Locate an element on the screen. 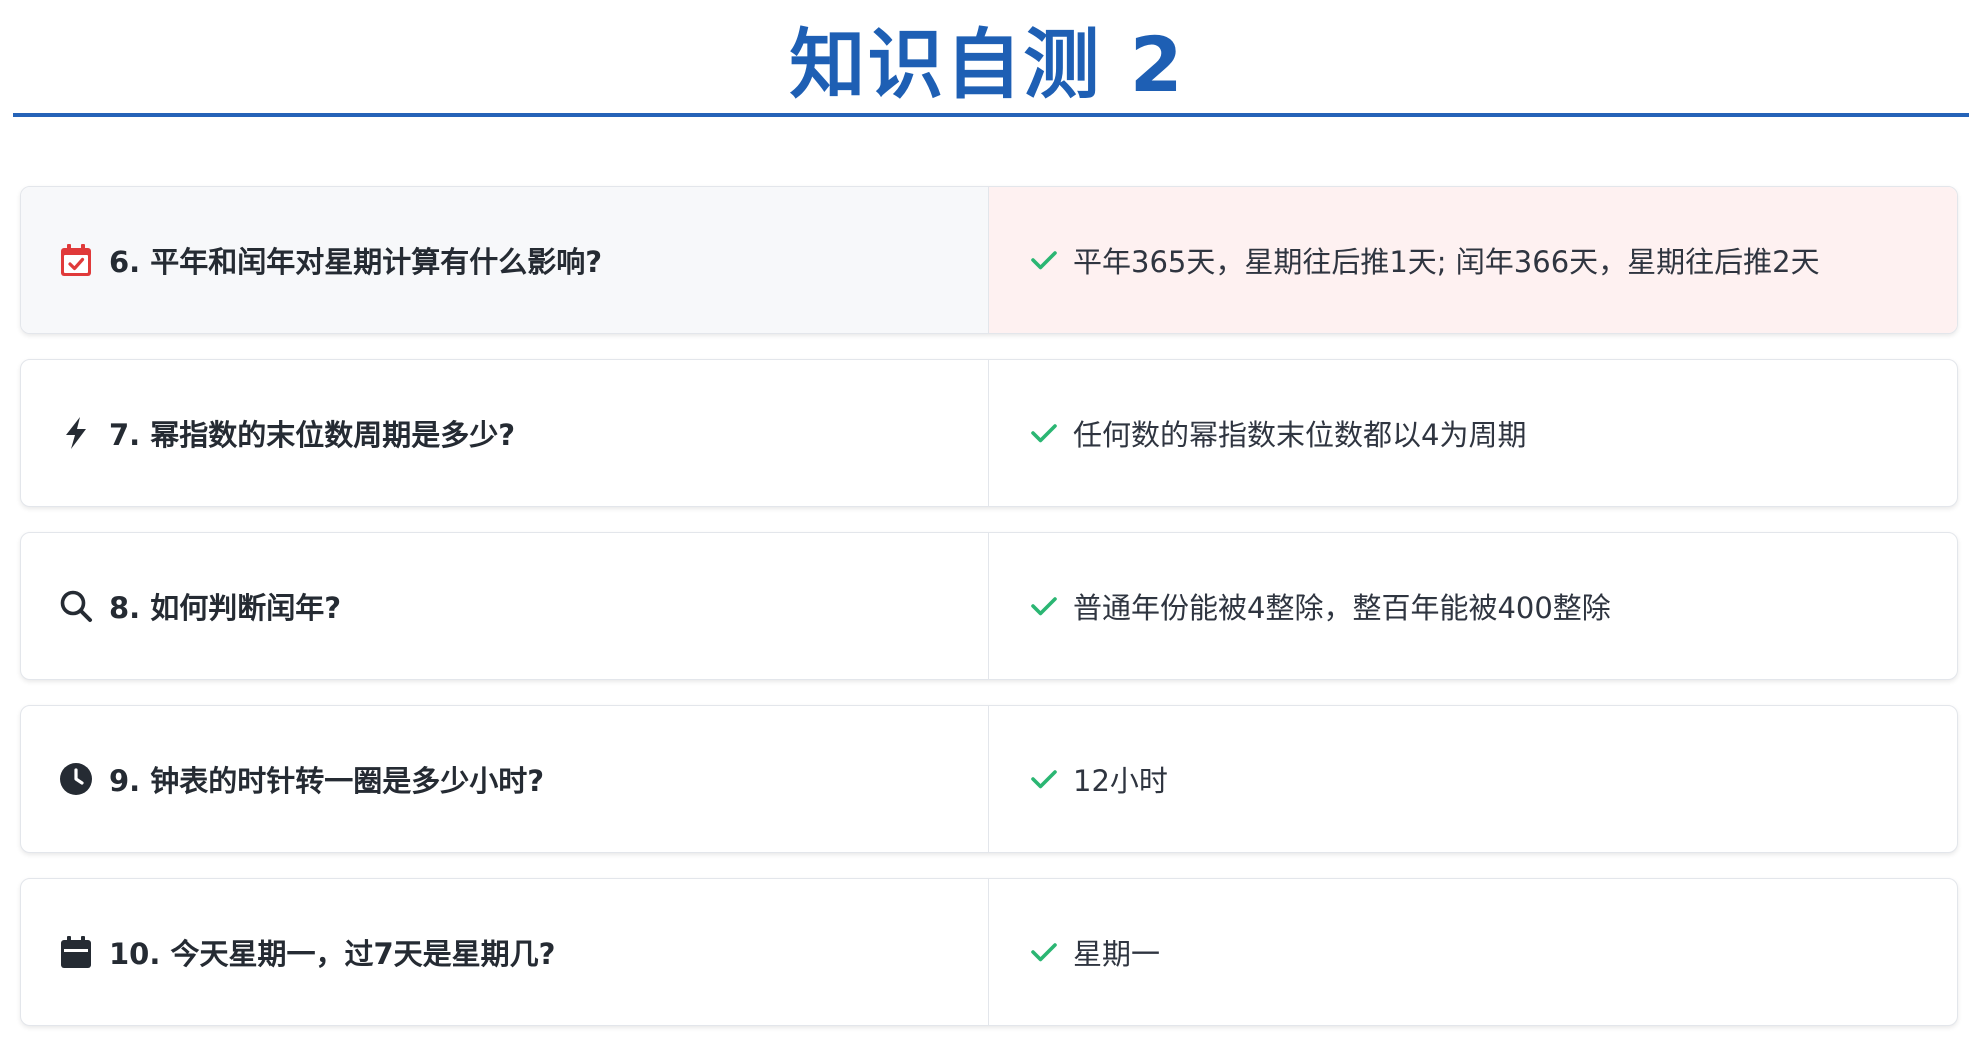 This screenshot has width=1974, height=1051. lightning-bolt-icon is located at coordinates (76, 433).